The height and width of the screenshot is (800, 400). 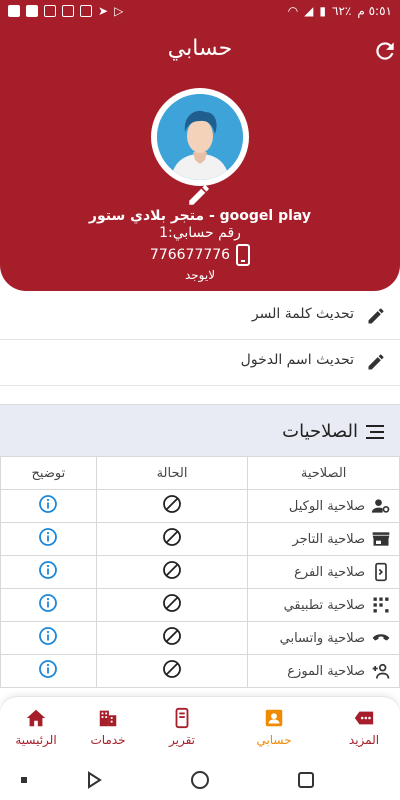 What do you see at coordinates (274, 718) in the screenshot?
I see `account-card-icon` at bounding box center [274, 718].